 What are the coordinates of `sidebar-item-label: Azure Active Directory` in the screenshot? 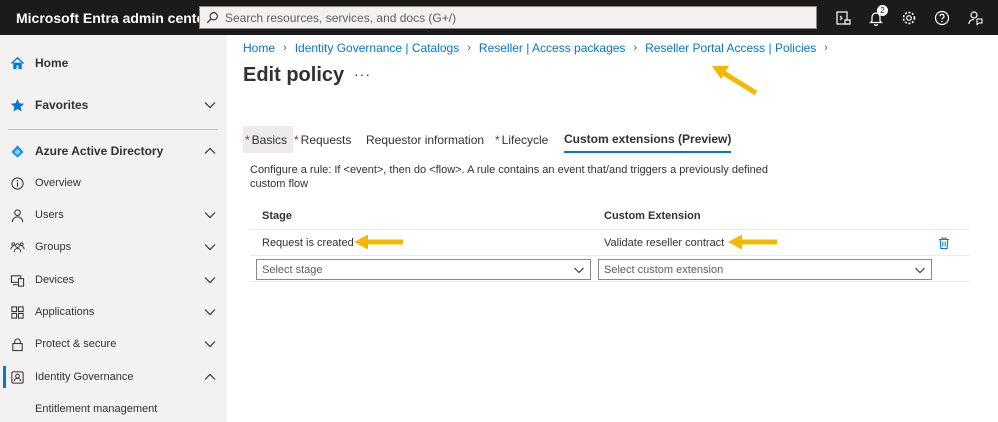 It's located at (99, 151).